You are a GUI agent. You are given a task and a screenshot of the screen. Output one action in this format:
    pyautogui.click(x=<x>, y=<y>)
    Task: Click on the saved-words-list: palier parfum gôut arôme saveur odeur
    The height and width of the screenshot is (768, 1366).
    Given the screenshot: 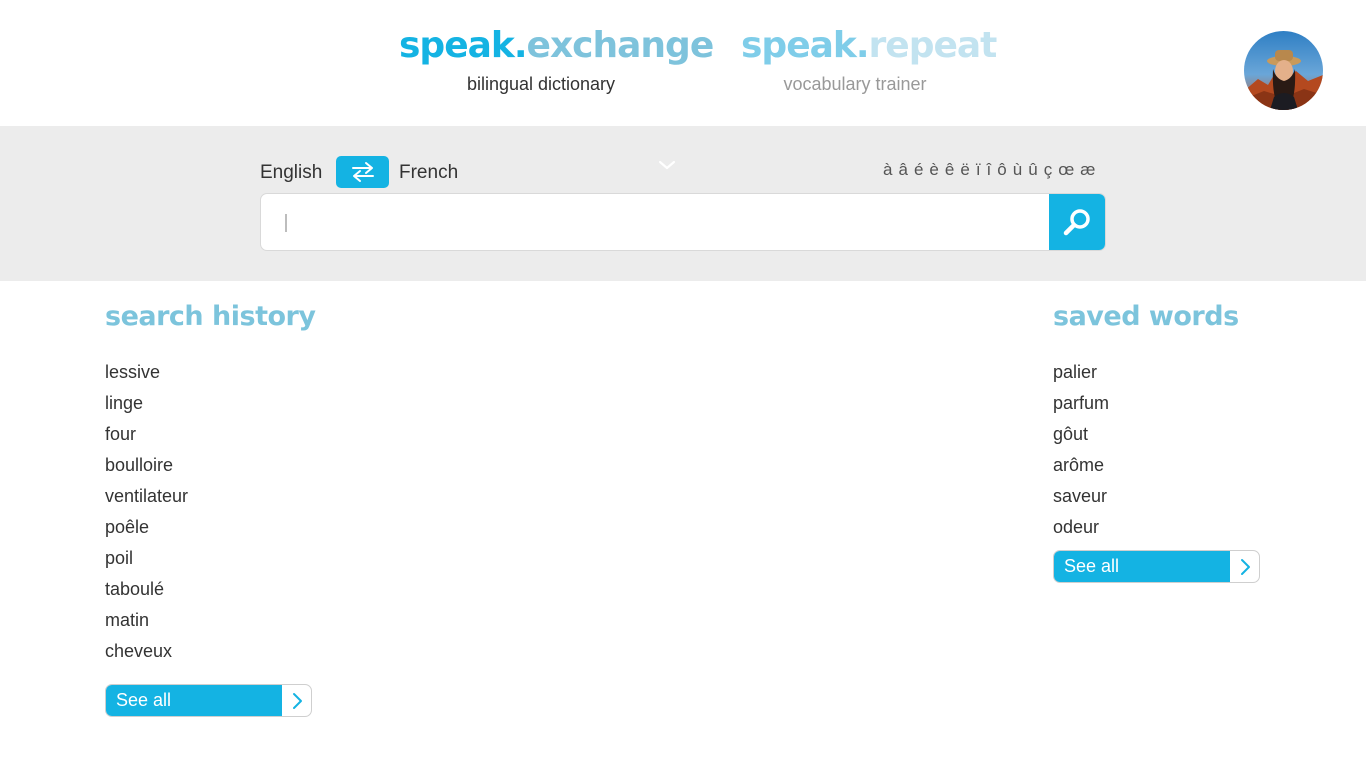 What is the action you would take?
    pyautogui.click(x=1081, y=450)
    